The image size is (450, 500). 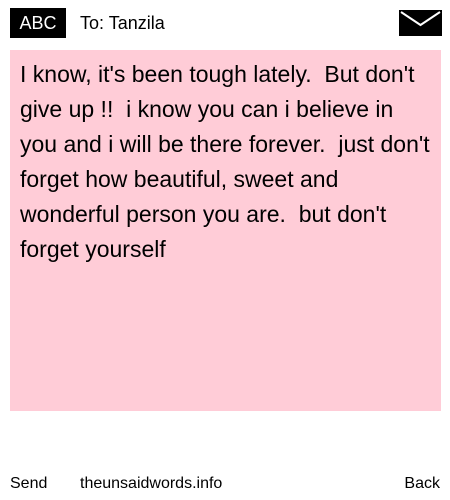 I want to click on input-mode-badge: ABC, so click(x=38, y=23).